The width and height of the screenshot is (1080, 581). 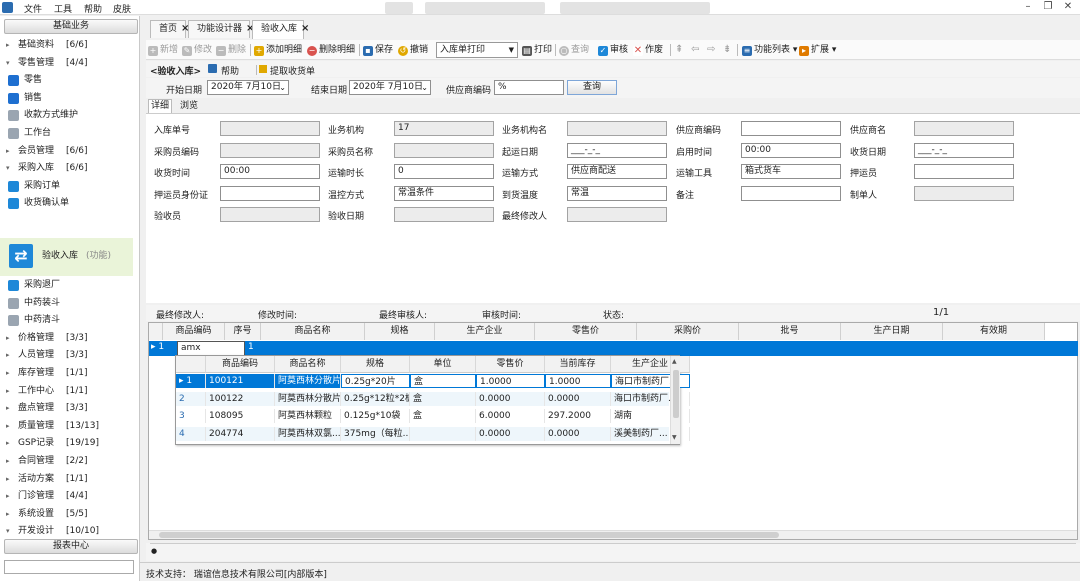 I want to click on grid-column-header: 商品名称, so click(x=313, y=331).